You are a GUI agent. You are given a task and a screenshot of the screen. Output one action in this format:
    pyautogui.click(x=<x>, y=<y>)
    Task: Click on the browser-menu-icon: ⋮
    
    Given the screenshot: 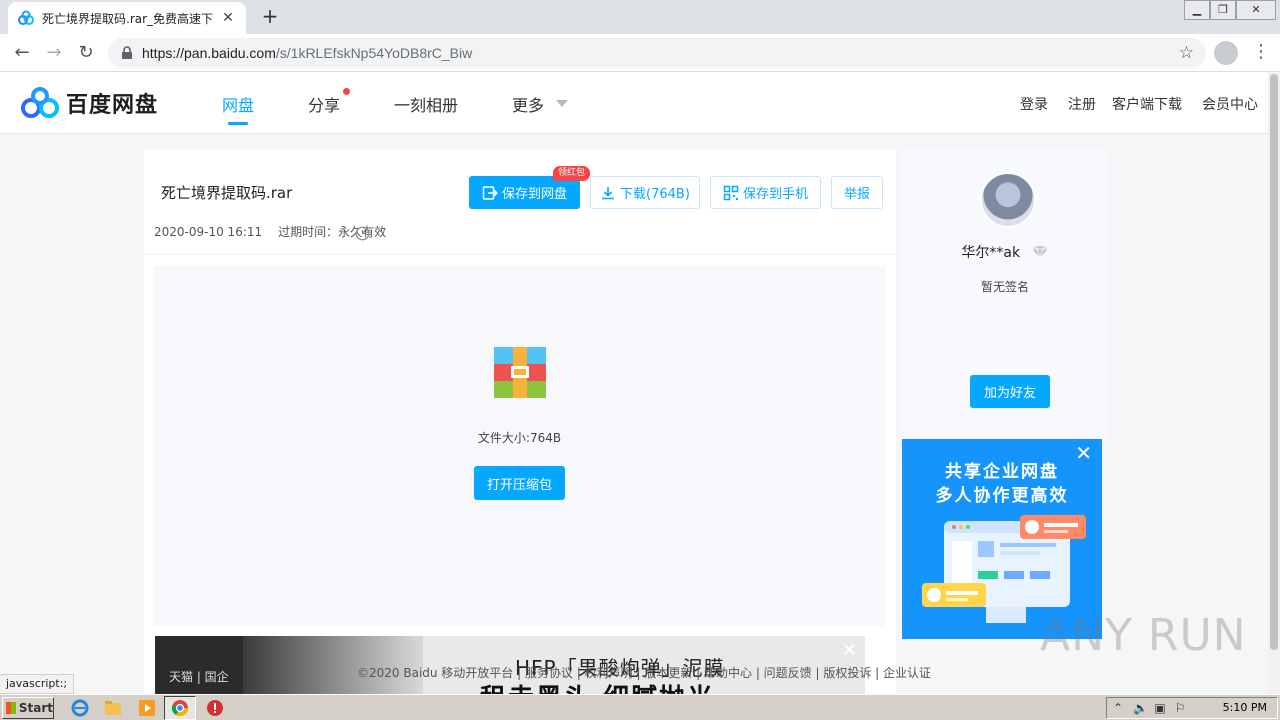 What is the action you would take?
    pyautogui.click(x=1261, y=53)
    